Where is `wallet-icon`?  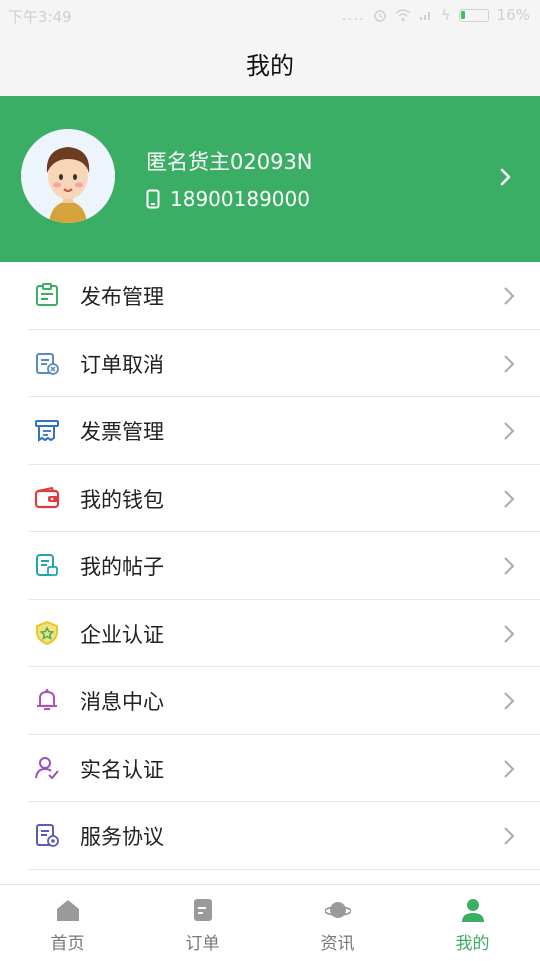
wallet-icon is located at coordinates (47, 497).